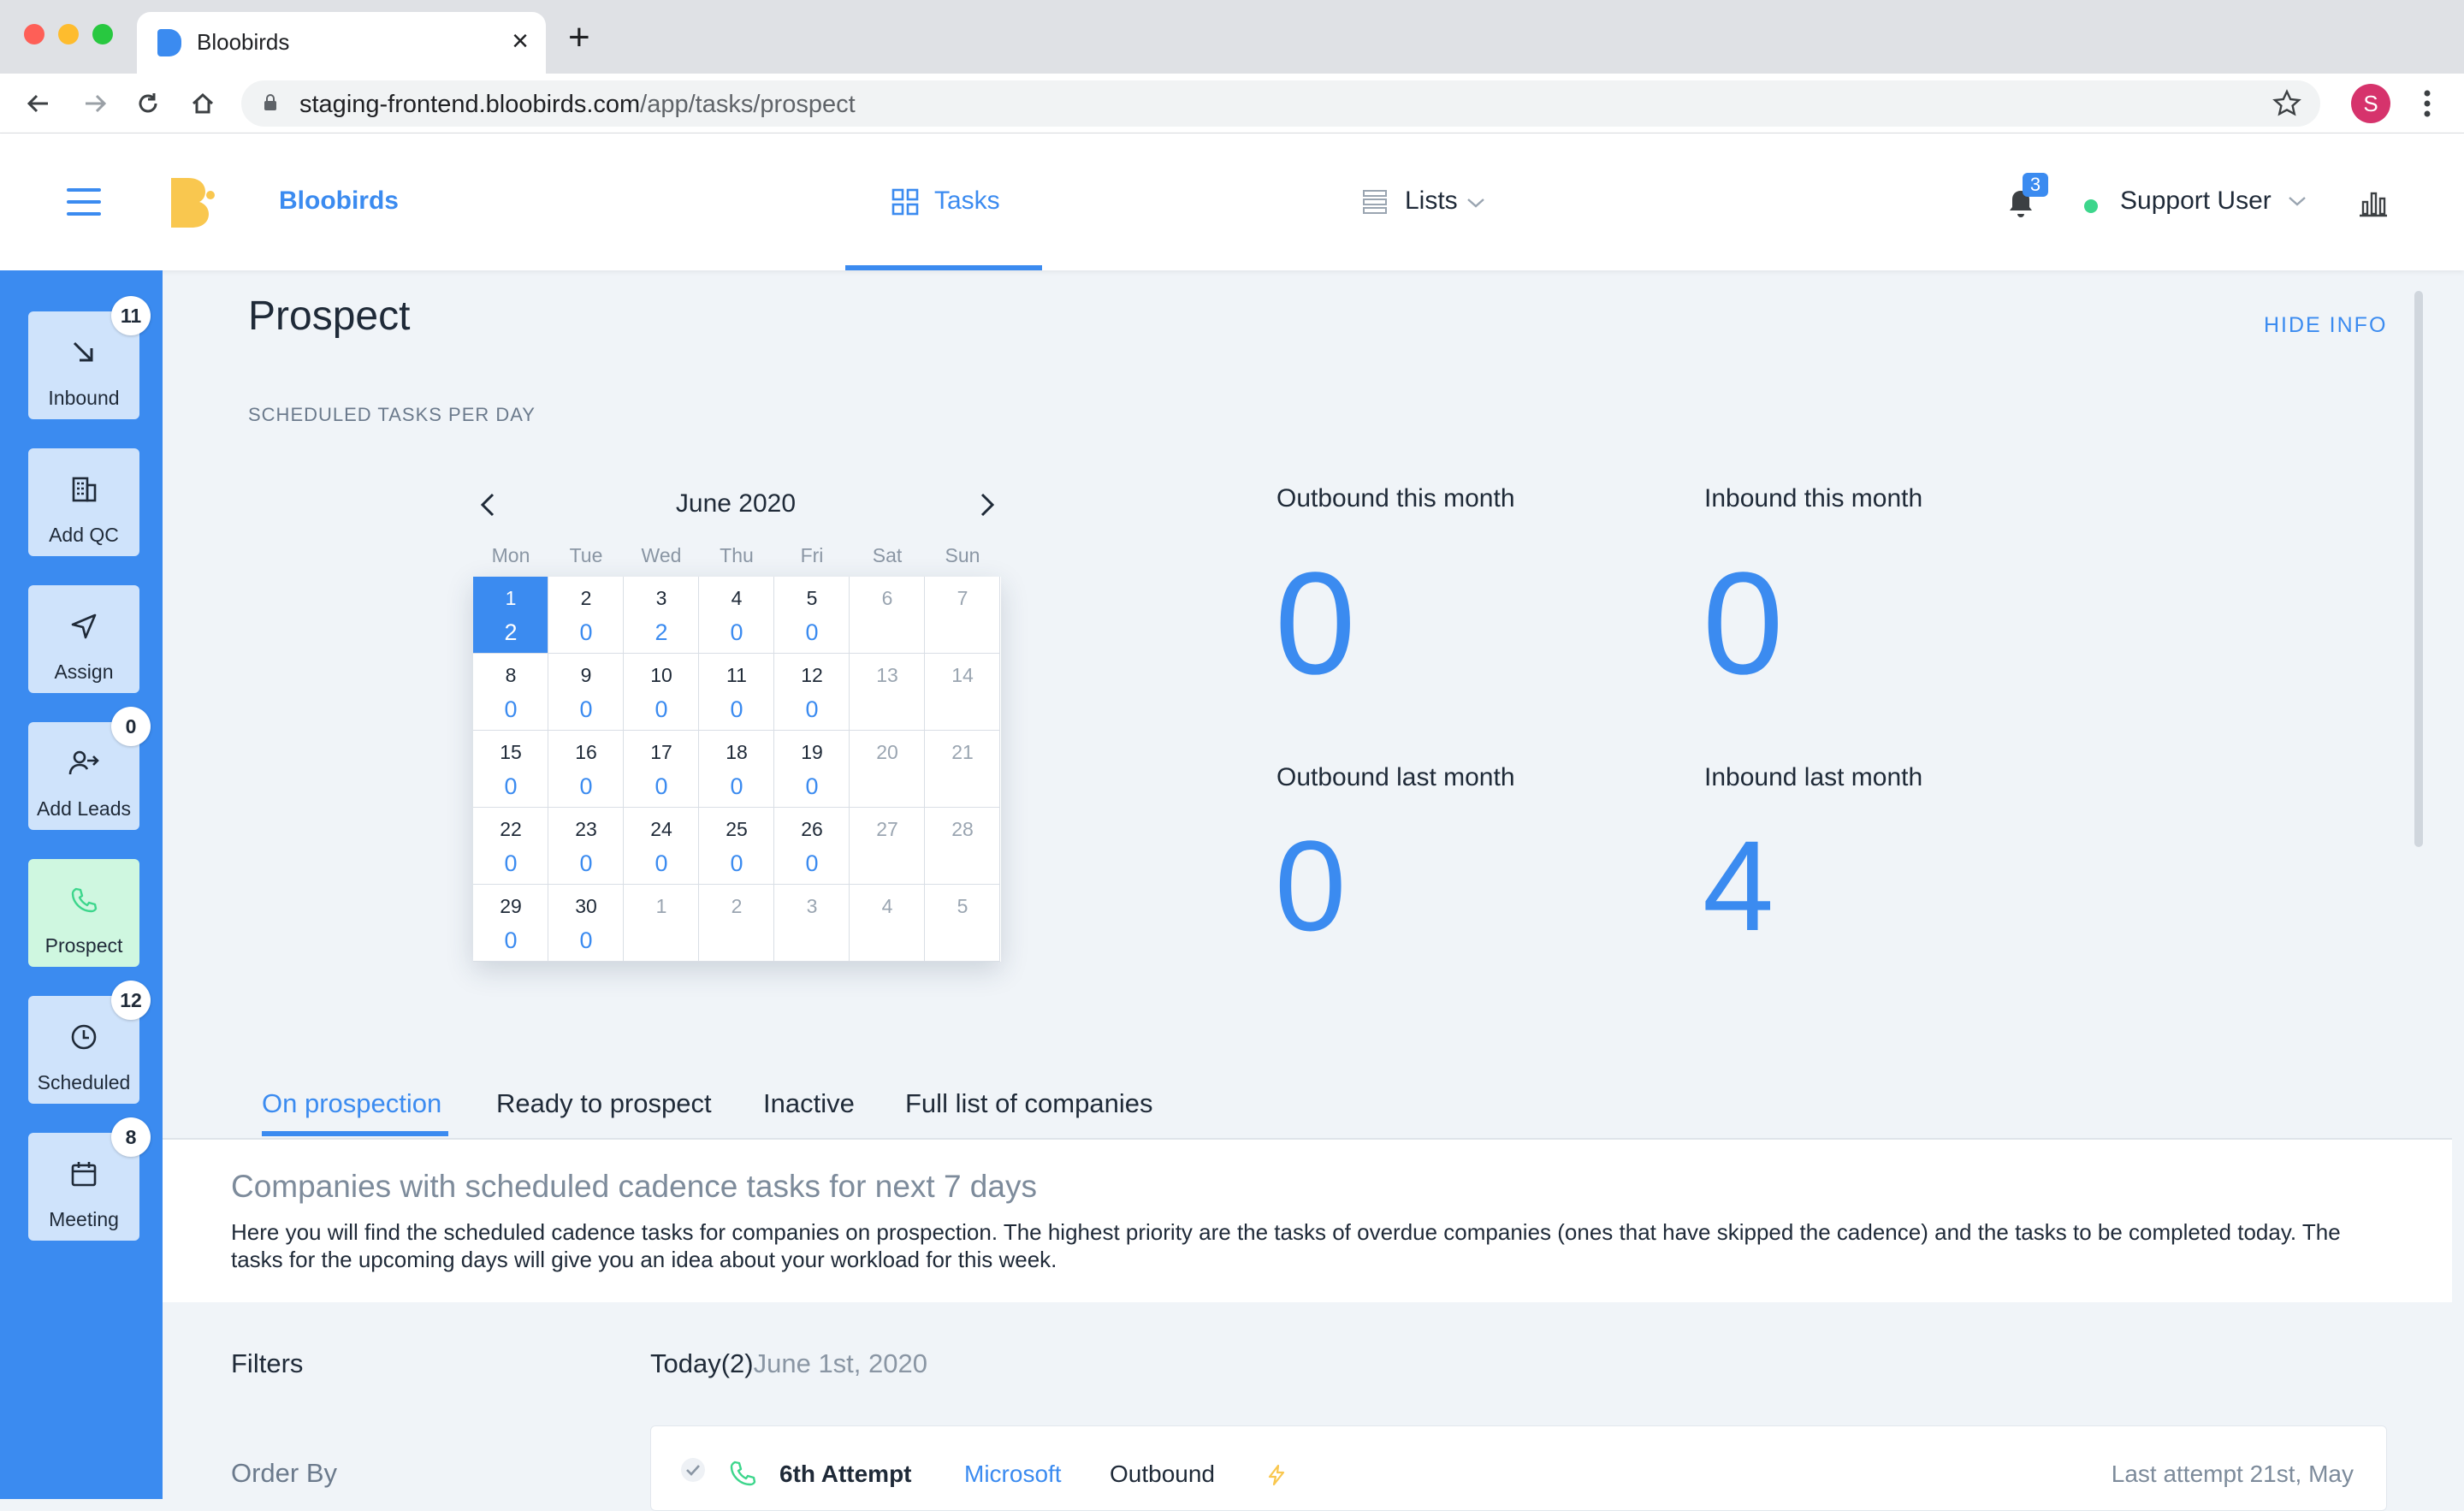 This screenshot has height=1511, width=2464. Describe the element at coordinates (586, 924) in the screenshot. I see `calendar-day: 30 0` at that location.